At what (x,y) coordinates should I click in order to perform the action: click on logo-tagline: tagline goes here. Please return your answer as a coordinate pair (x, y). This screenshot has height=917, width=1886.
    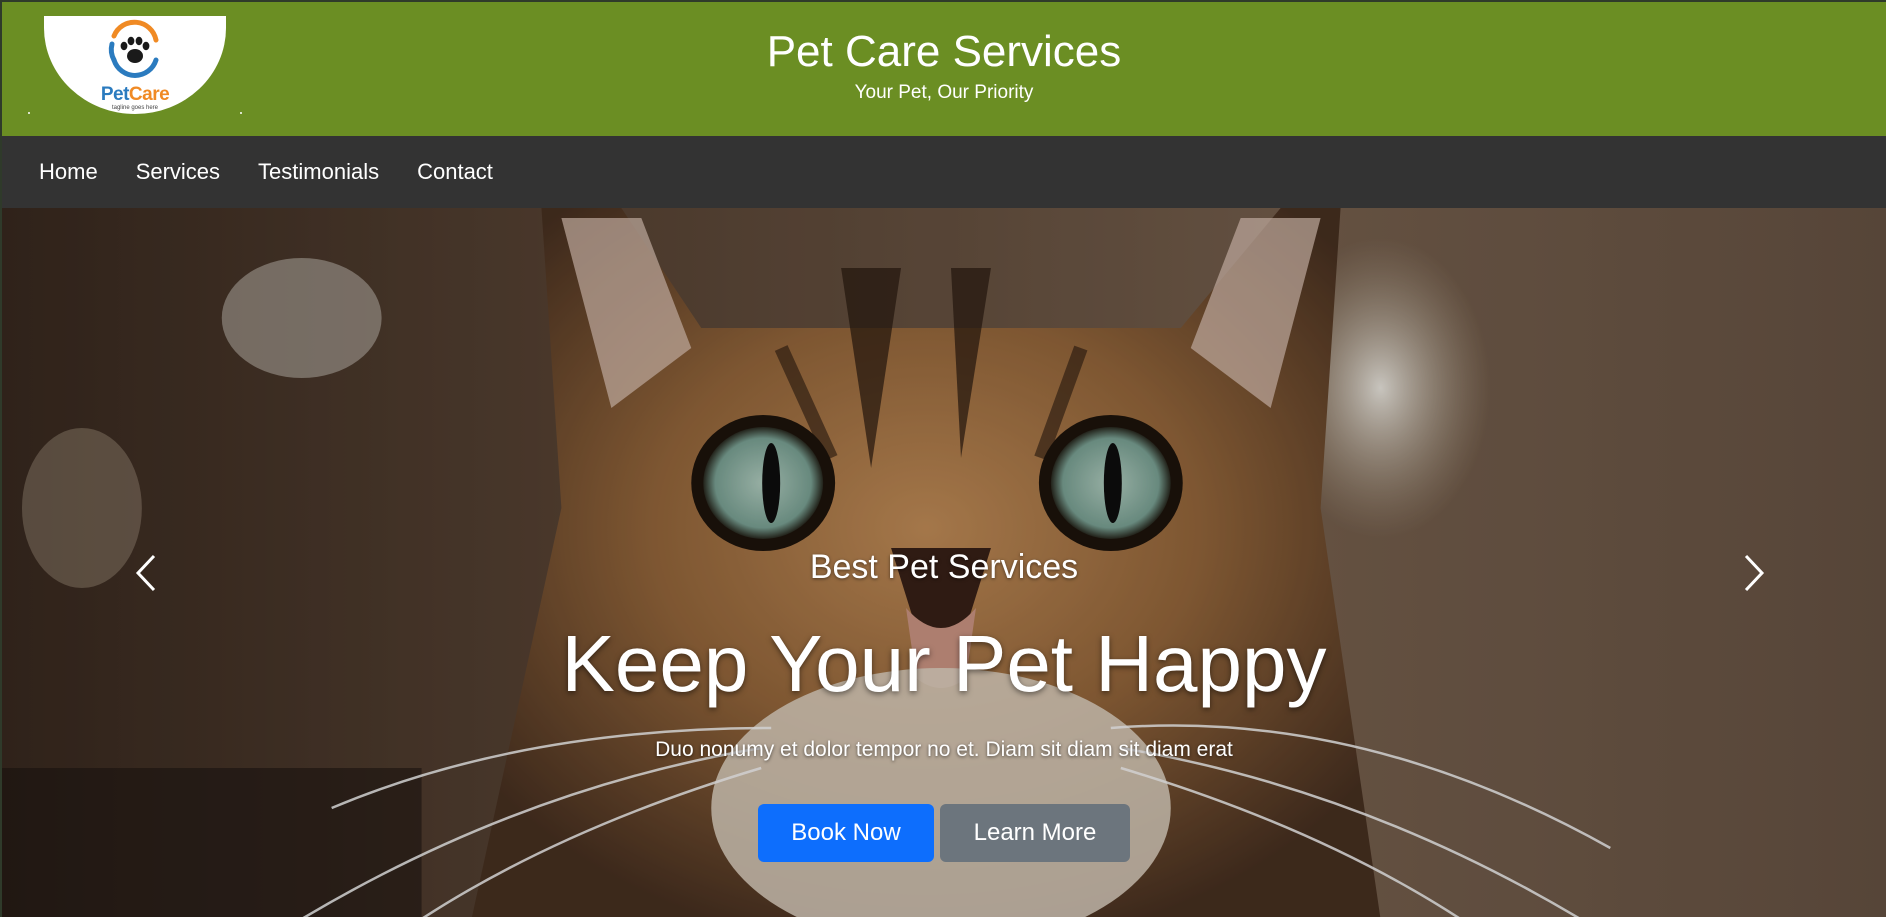
    Looking at the image, I should click on (135, 108).